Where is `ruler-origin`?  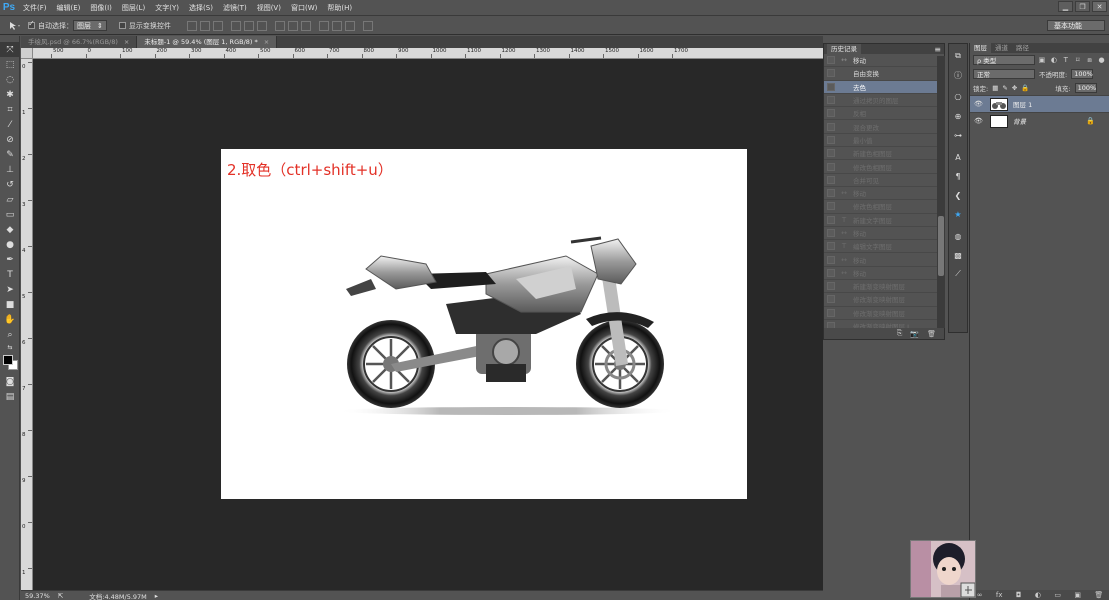 ruler-origin is located at coordinates (27, 53).